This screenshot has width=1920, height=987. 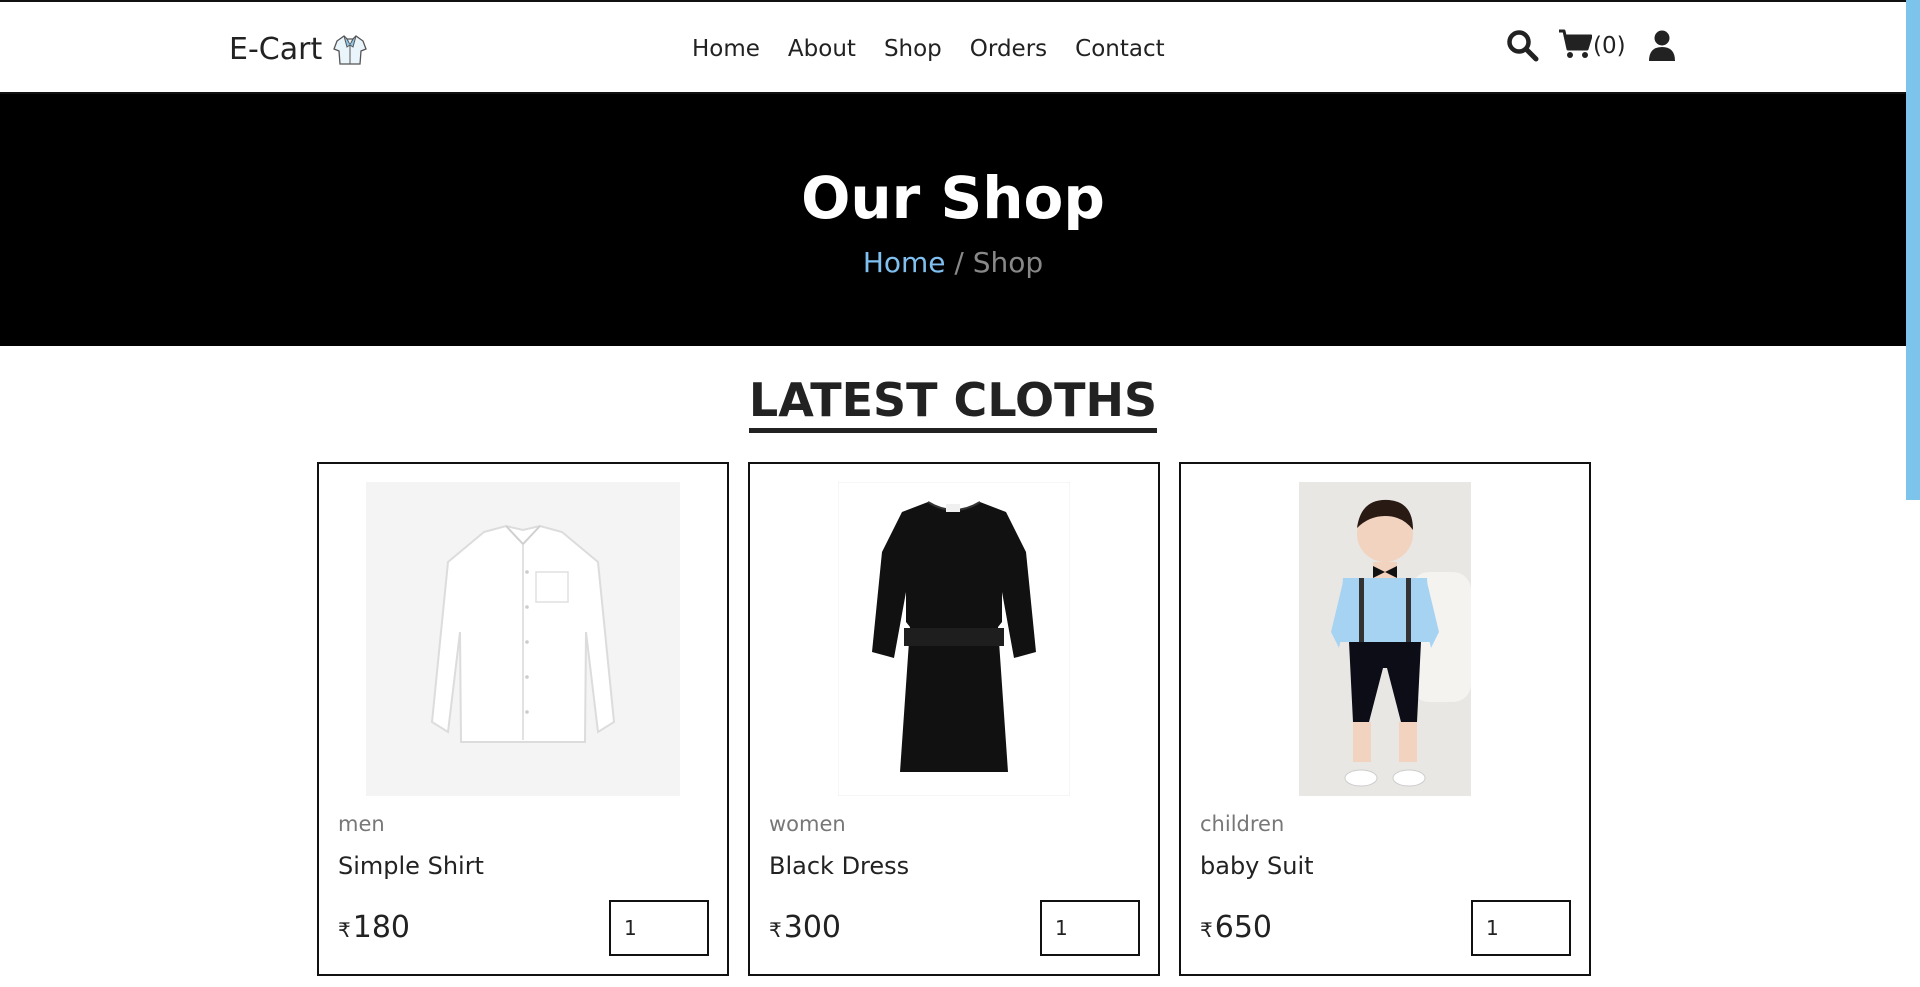 I want to click on product-card: men Simple Shirt ₹180, so click(x=523, y=719).